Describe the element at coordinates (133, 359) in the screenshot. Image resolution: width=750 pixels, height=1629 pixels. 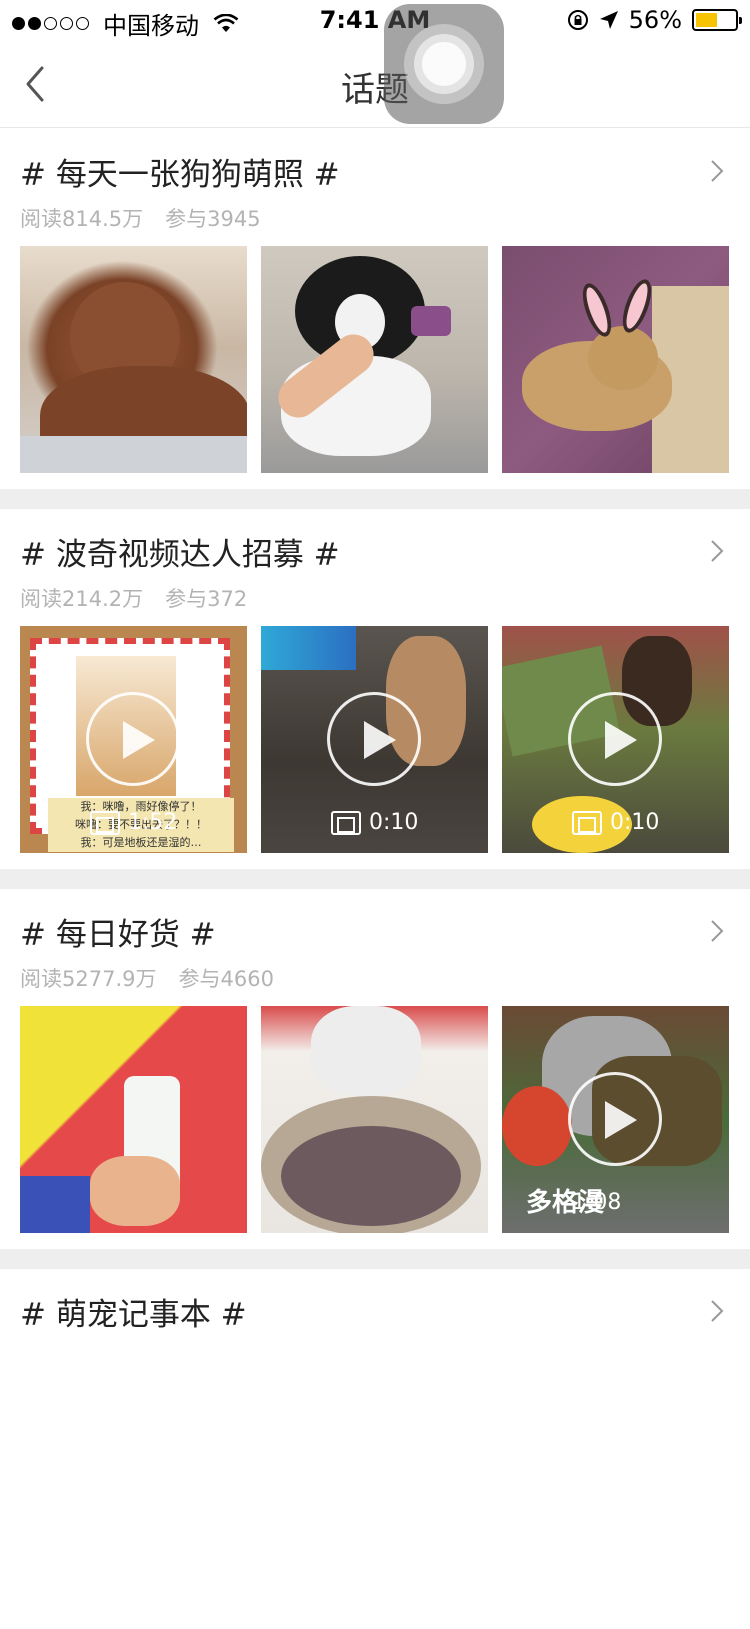
I see `photo-poodle-brown` at that location.